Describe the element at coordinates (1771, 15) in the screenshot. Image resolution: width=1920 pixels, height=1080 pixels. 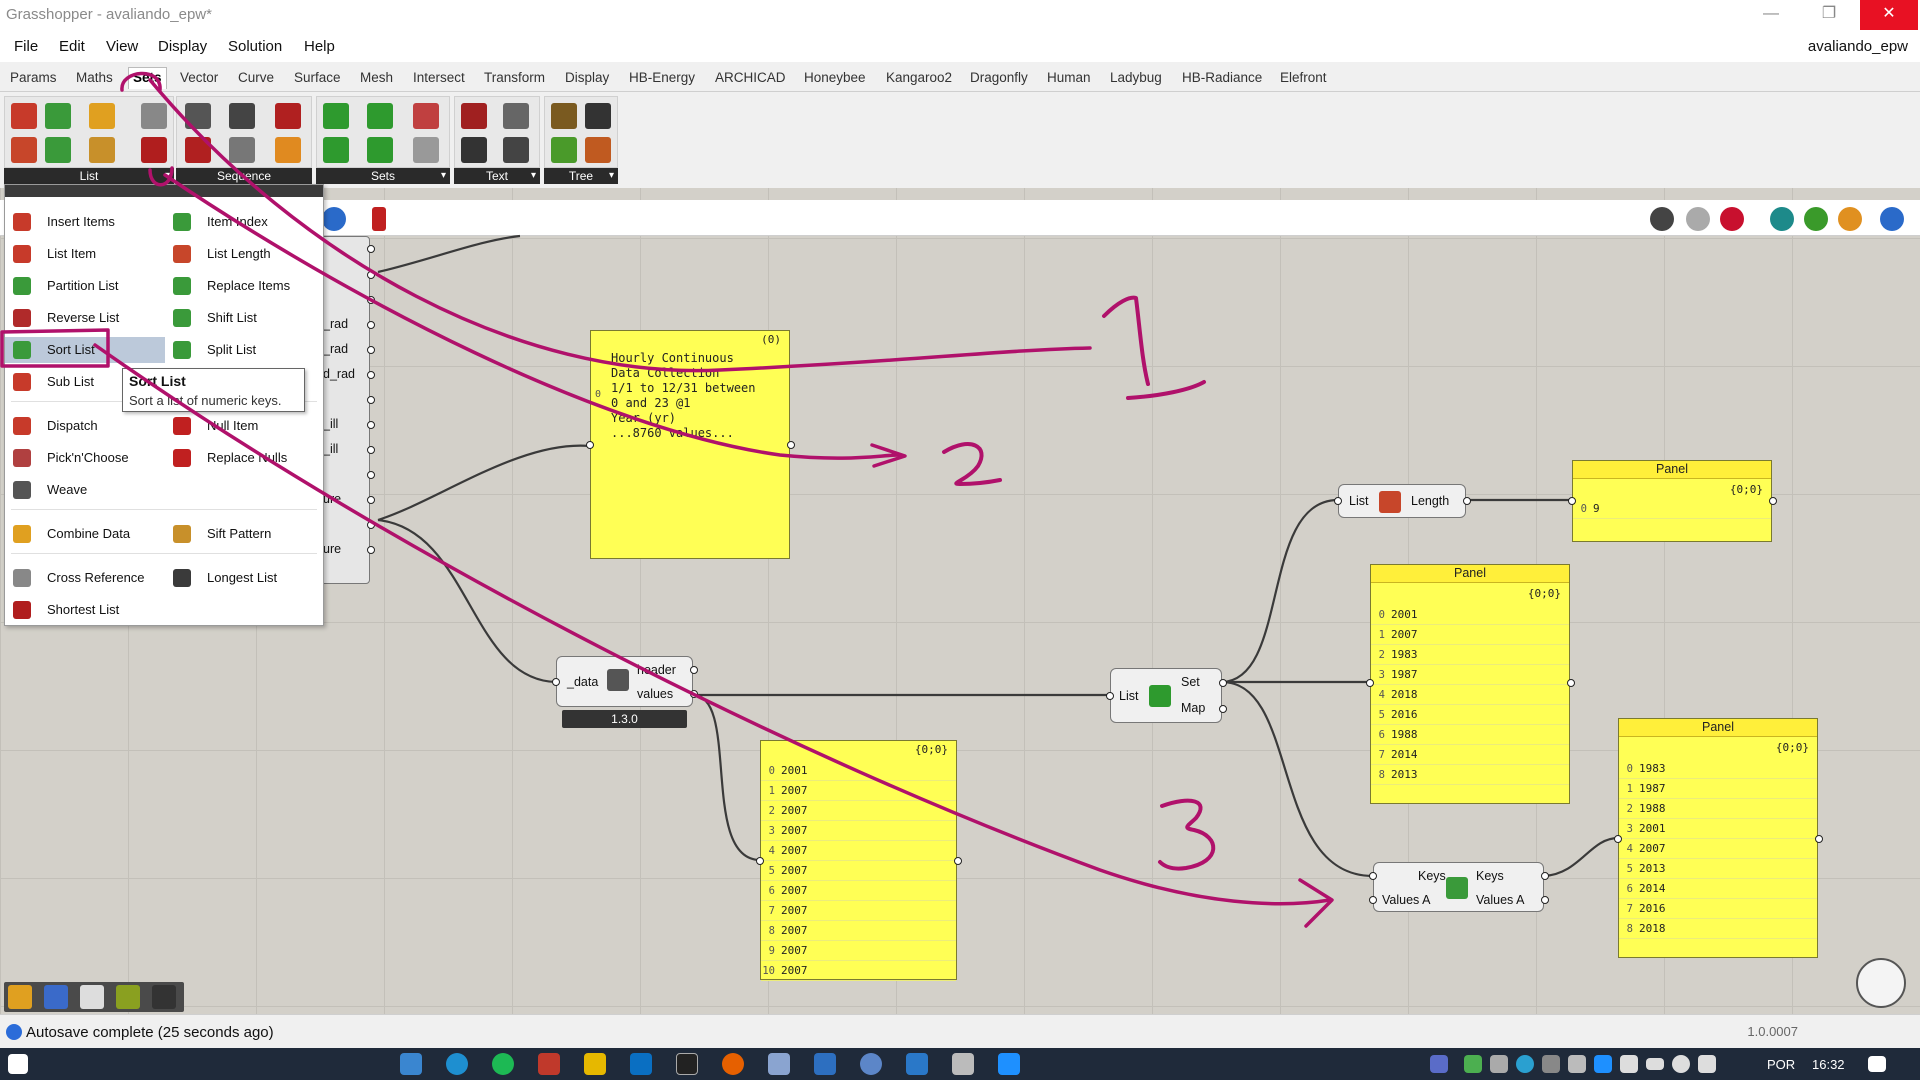
I see `minimize-button: —` at that location.